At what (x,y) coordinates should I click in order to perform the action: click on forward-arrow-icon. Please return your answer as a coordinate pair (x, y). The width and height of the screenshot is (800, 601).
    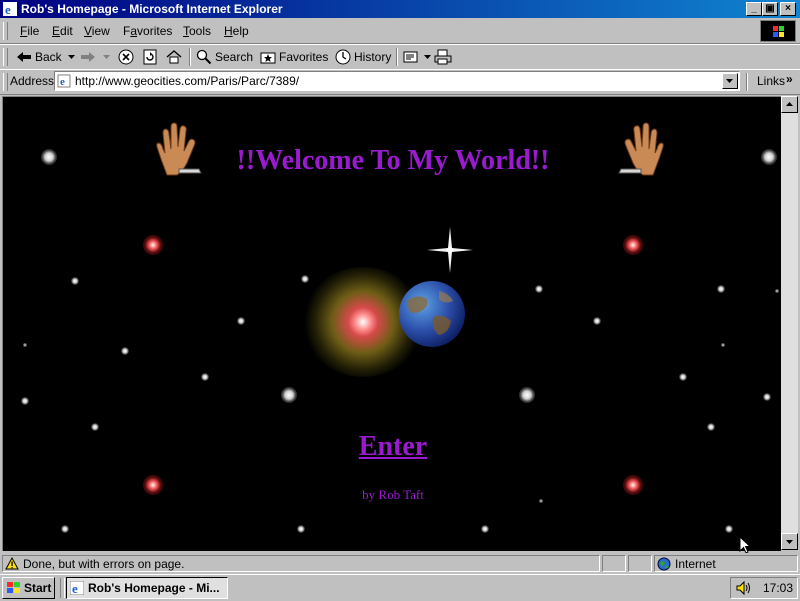
    Looking at the image, I should click on (88, 57).